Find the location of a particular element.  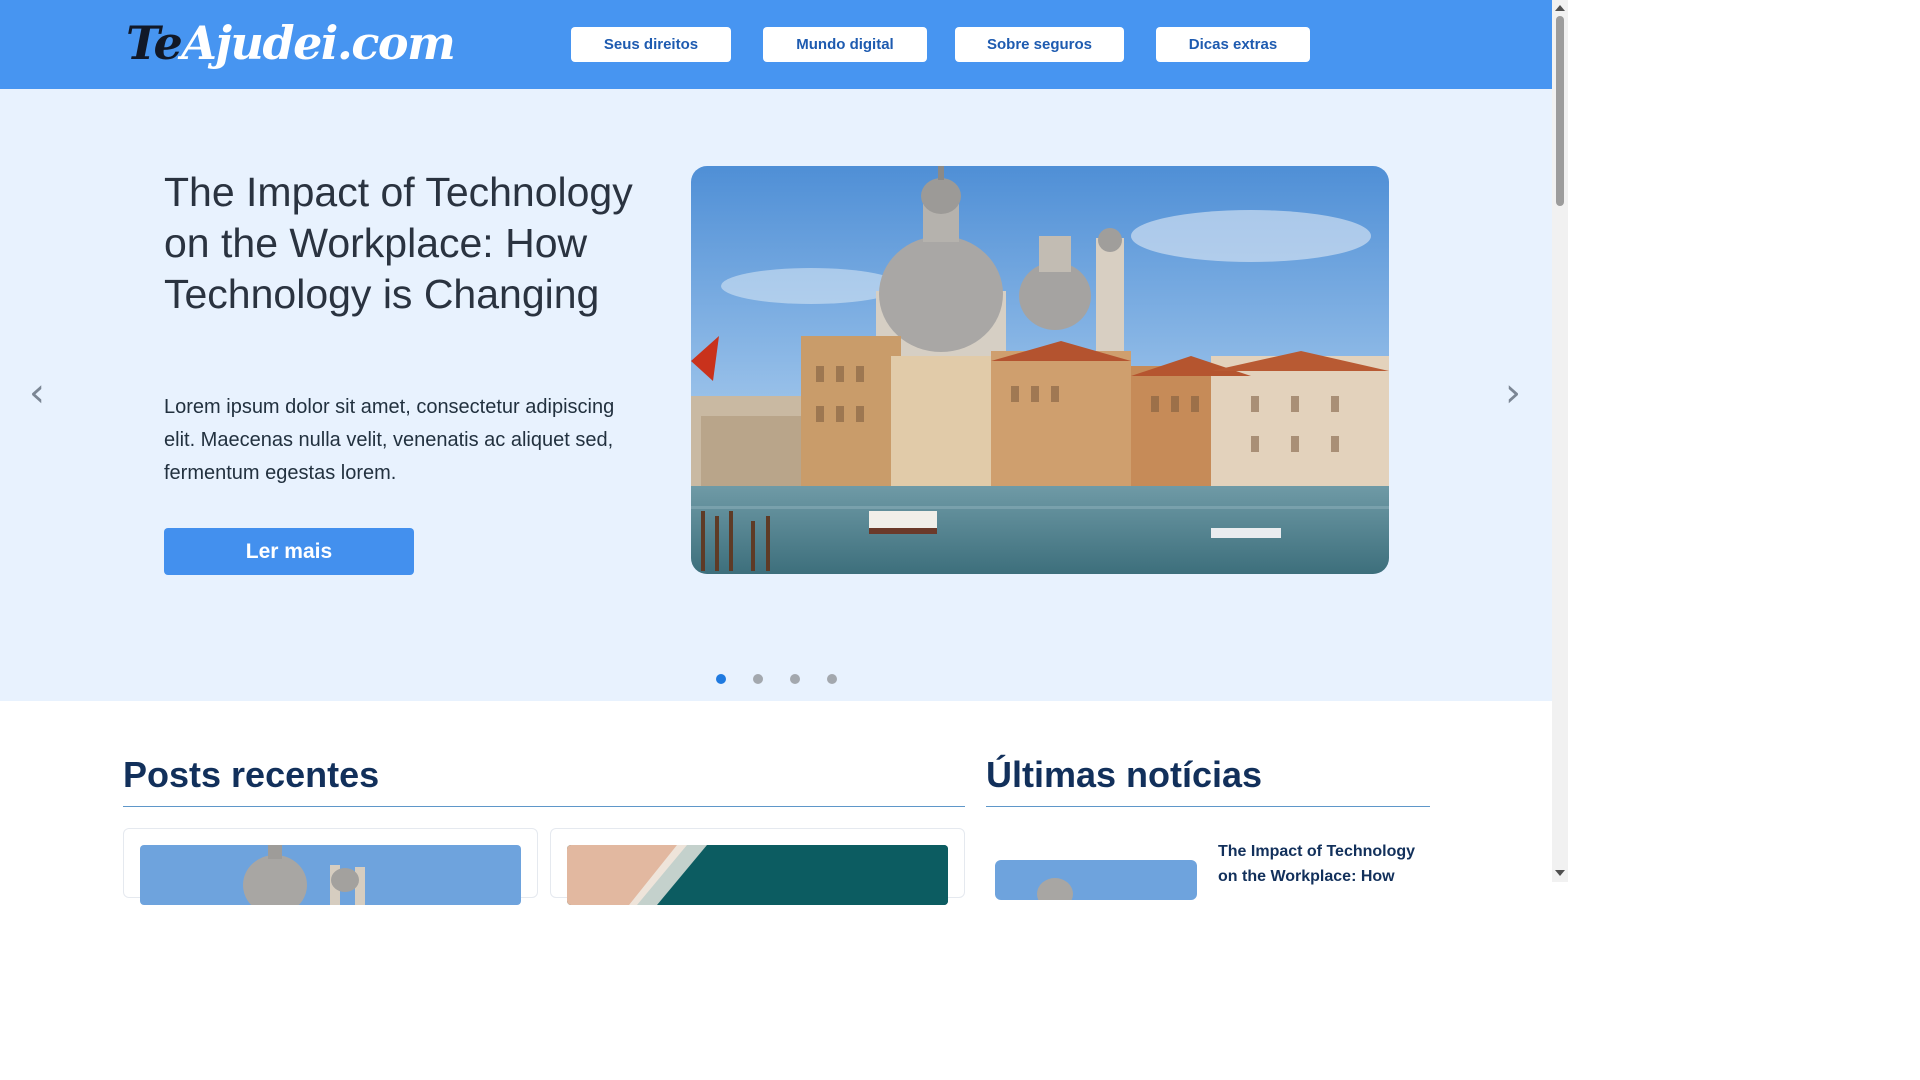

read-more-button: Ler mais is located at coordinates (289, 551).